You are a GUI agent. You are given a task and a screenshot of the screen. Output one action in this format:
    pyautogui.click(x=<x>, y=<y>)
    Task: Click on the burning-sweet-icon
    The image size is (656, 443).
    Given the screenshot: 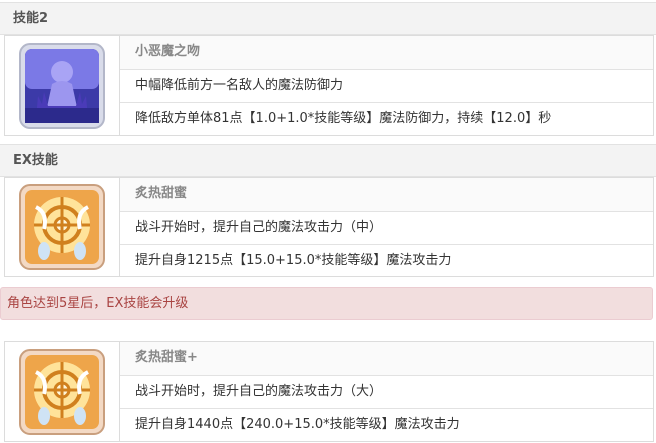 What is the action you would take?
    pyautogui.click(x=62, y=227)
    